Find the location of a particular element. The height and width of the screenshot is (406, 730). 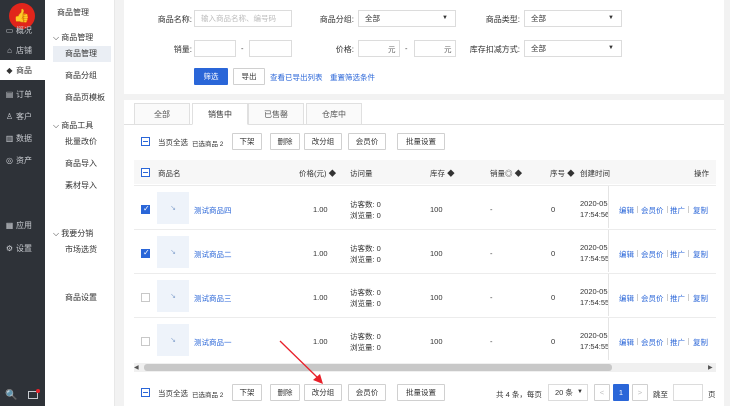

product-thumbnail: ↘ is located at coordinates (173, 208).